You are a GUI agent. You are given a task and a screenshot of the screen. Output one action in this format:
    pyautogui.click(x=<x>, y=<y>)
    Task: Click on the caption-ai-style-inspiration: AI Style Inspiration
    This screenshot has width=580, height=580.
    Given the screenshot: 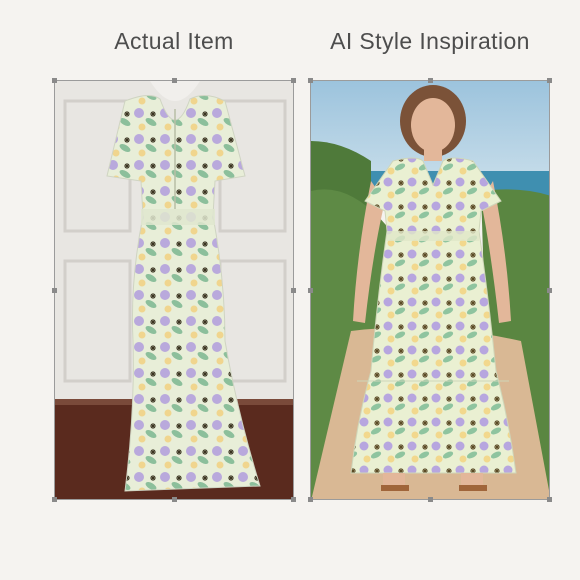 What is the action you would take?
    pyautogui.click(x=430, y=41)
    